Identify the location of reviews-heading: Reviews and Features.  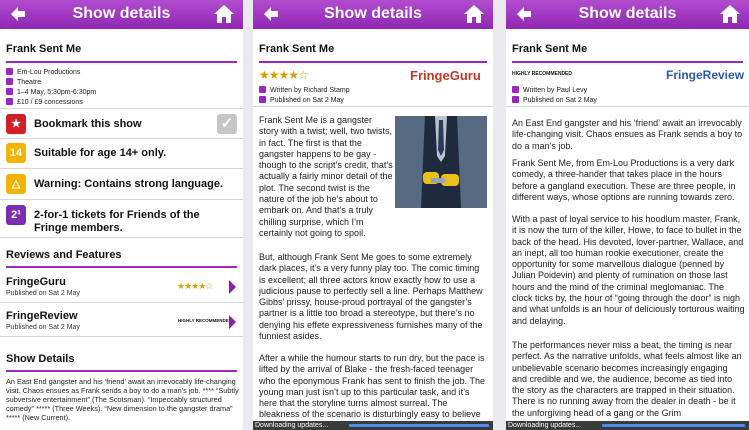
(64, 255).